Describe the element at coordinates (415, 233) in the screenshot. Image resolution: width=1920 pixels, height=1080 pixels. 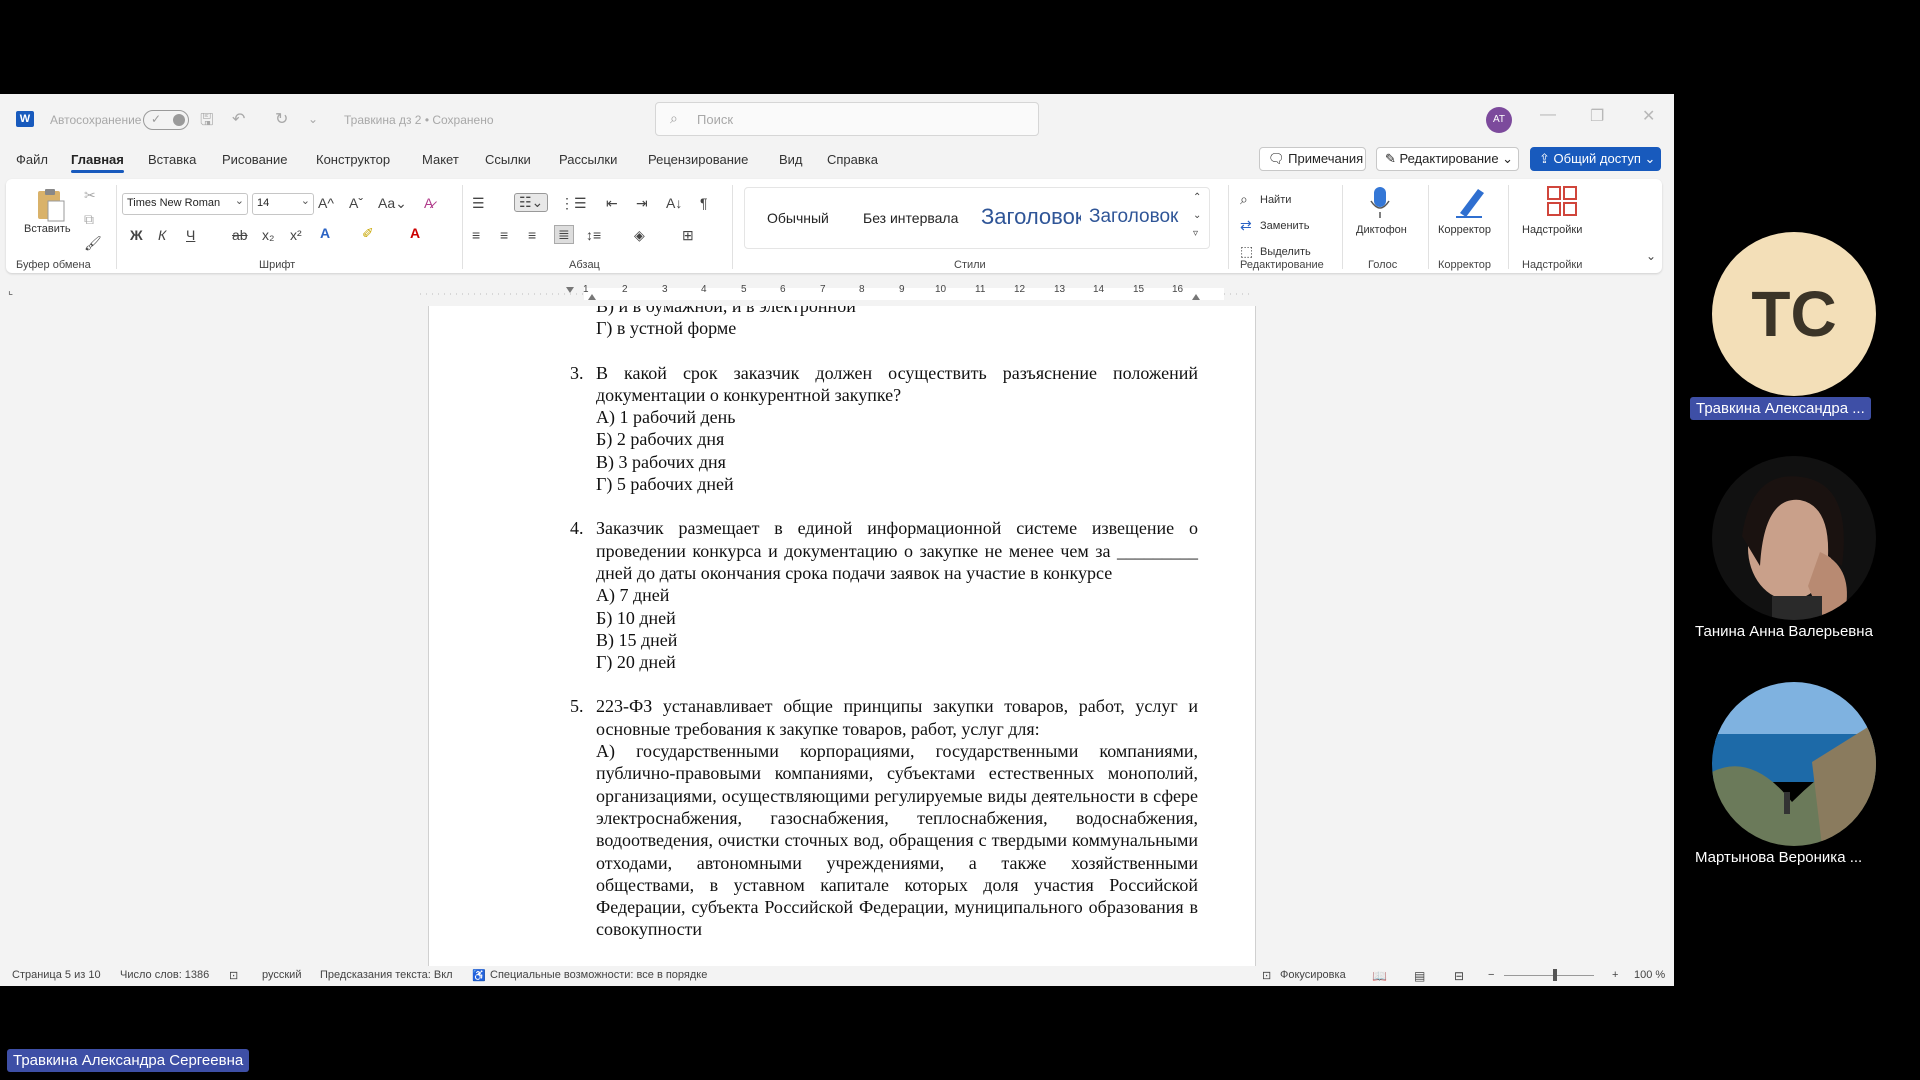
I see `font-color-icon: A` at that location.